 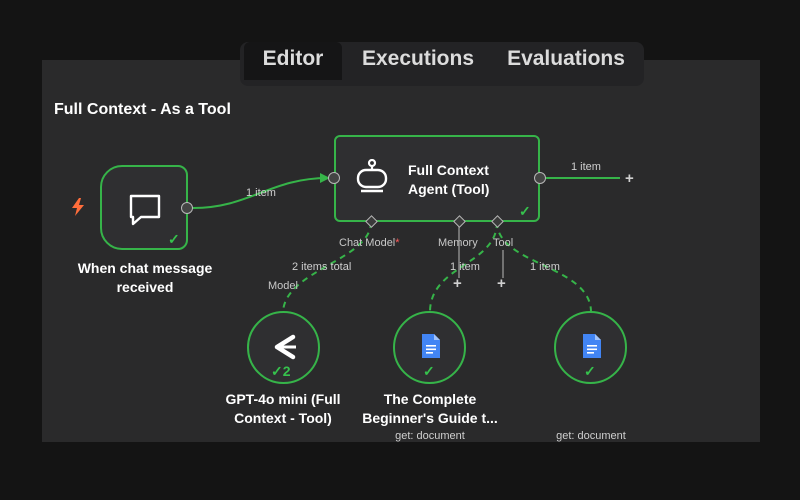 I want to click on run-count: 2, so click(x=286, y=371).